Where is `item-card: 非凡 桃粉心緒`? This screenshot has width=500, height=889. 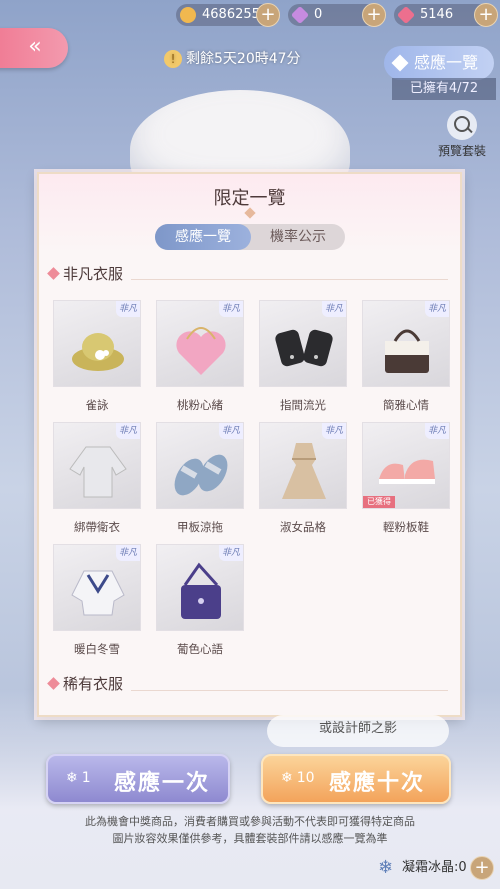 item-card: 非凡 桃粉心緒 is located at coordinates (200, 356).